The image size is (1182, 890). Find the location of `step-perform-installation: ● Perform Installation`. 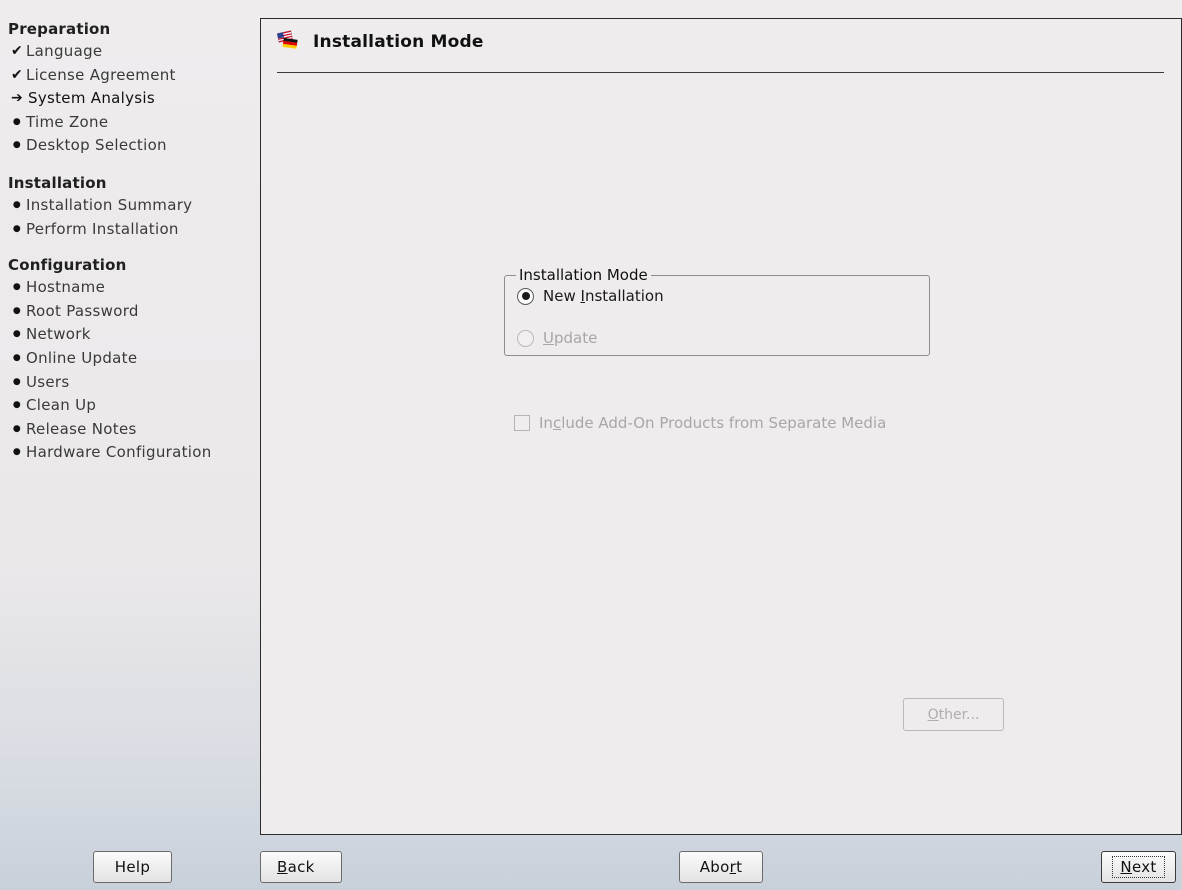

step-perform-installation: ● Perform Installation is located at coordinates (131, 230).